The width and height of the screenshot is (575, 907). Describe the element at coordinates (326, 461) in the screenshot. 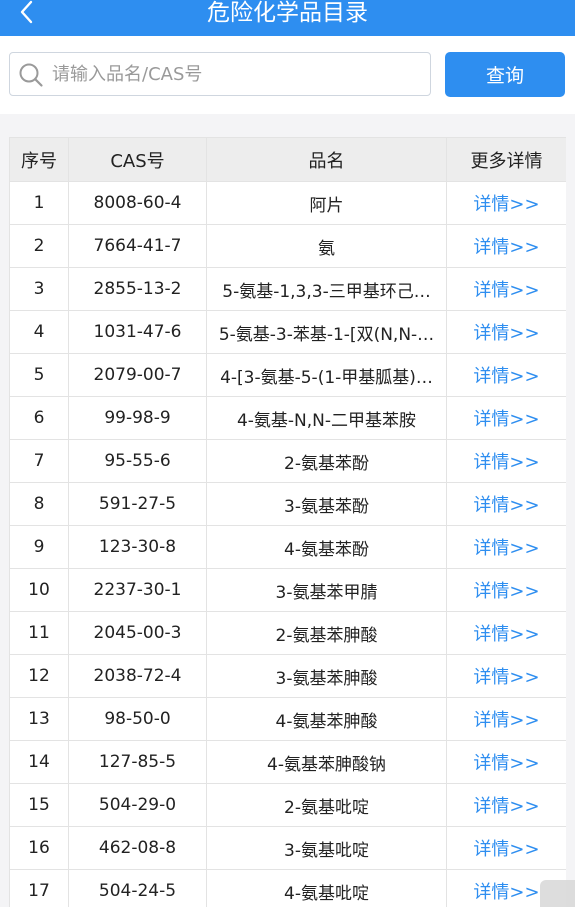

I see `cell-name: 2-氨基苯酚` at that location.